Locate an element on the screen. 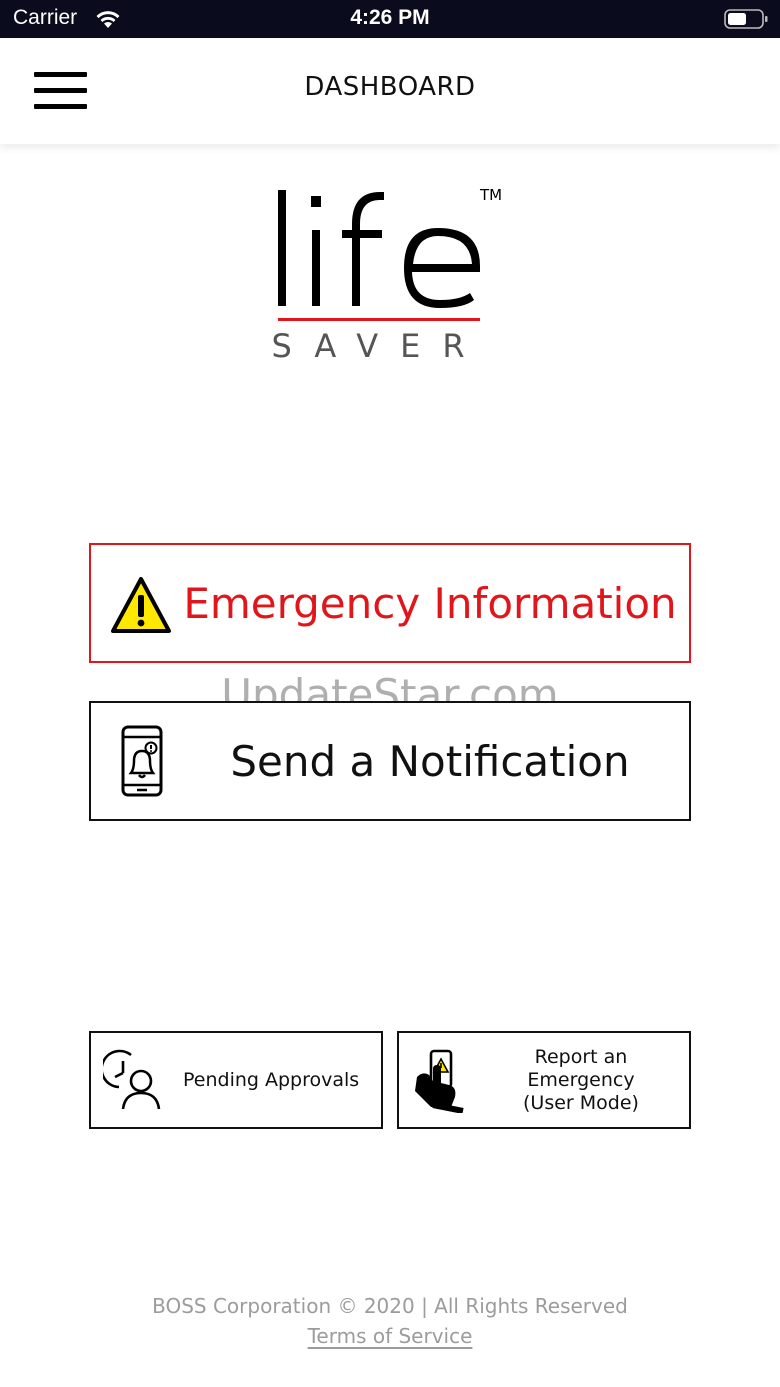 This screenshot has height=1387, width=780. pending-approvals-label: Pending Approvals is located at coordinates (271, 1079).